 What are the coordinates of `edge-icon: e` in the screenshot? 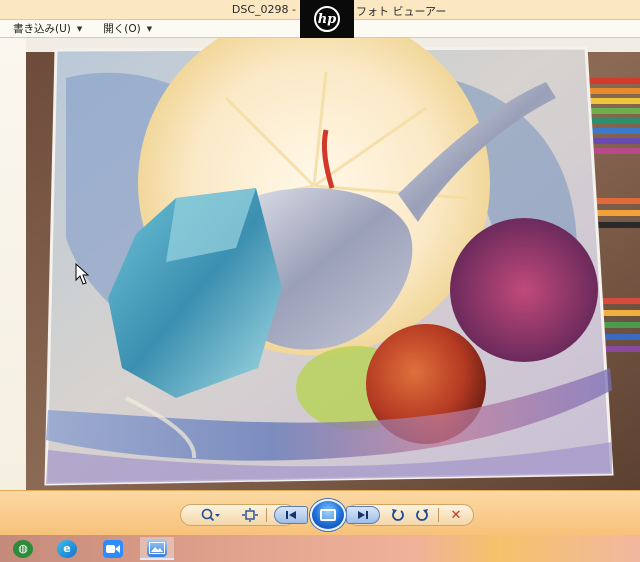 It's located at (67, 548).